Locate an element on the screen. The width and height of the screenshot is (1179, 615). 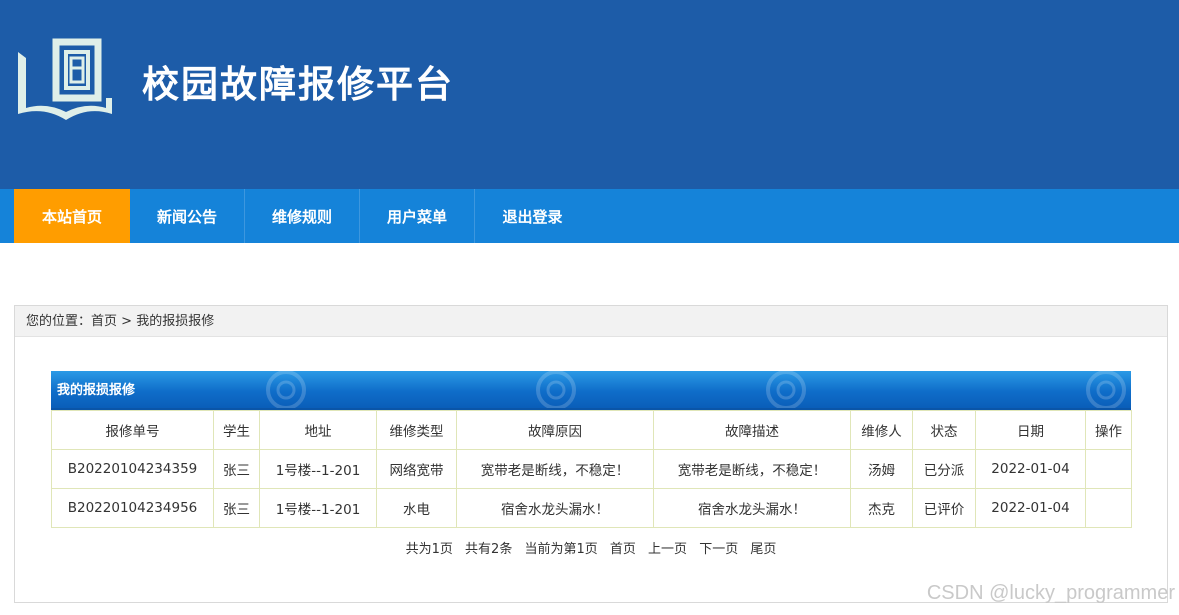
table-title: 我的报损报修 is located at coordinates (96, 390).